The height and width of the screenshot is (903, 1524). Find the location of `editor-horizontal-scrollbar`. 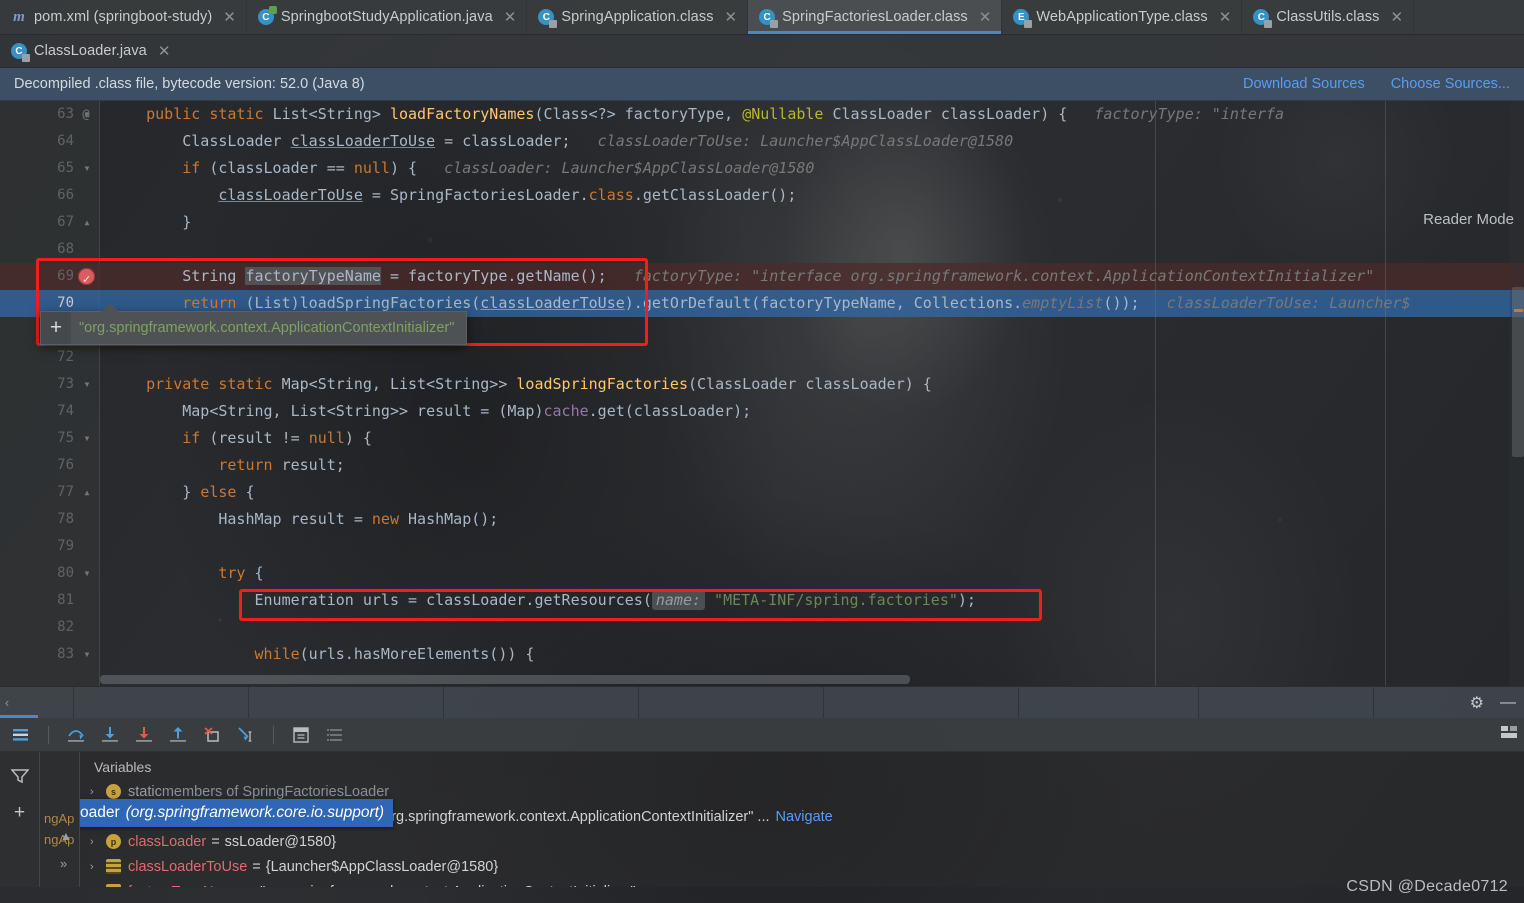

editor-horizontal-scrollbar is located at coordinates (805, 679).